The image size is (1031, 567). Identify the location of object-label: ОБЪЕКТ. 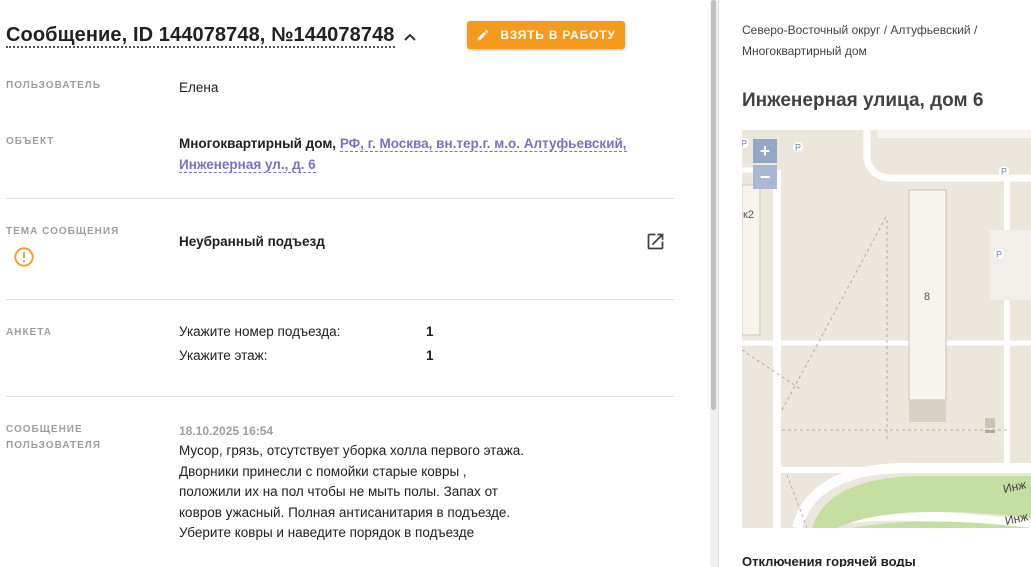
(30, 141).